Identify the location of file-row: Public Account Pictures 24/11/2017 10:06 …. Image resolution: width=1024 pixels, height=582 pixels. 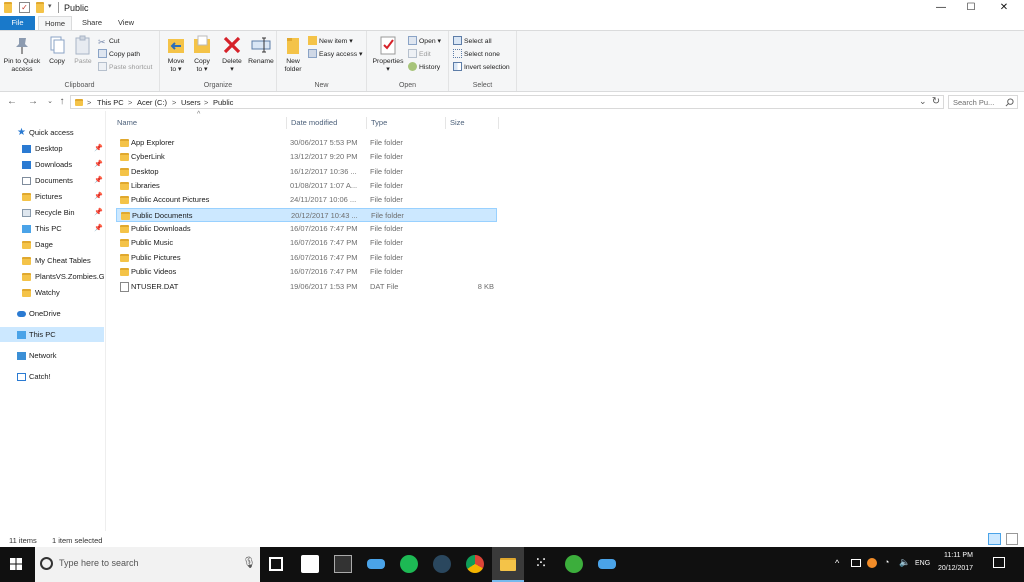
(306, 200).